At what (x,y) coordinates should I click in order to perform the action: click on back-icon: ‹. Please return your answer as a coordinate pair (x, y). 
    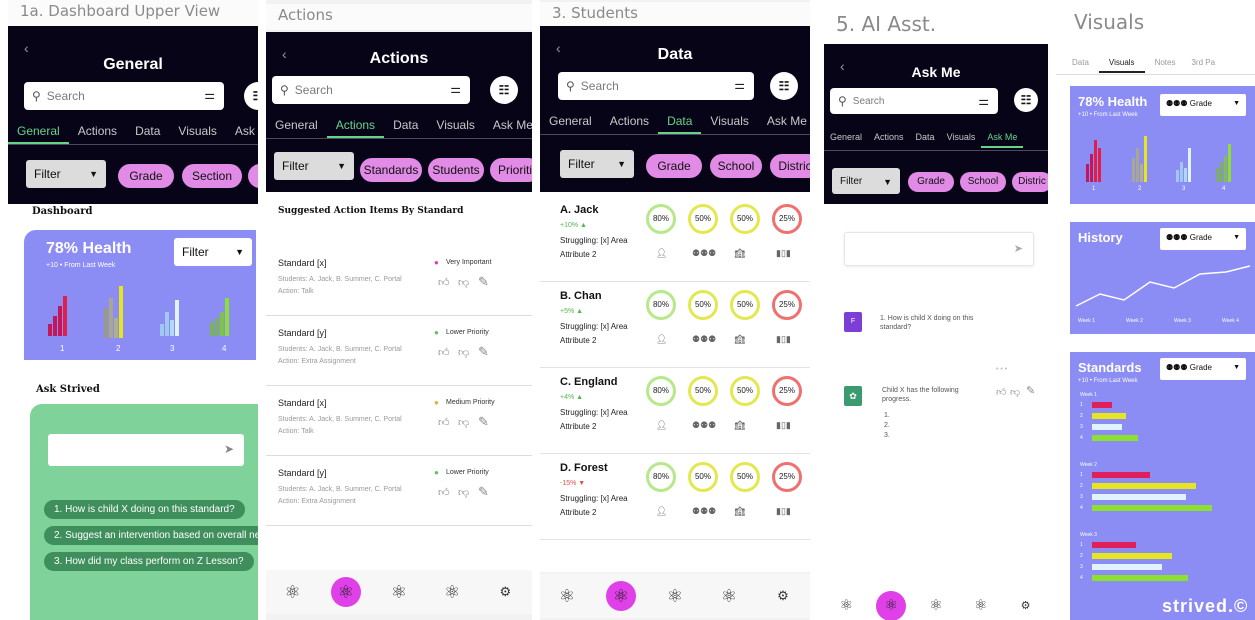
    Looking at the image, I should click on (26, 48).